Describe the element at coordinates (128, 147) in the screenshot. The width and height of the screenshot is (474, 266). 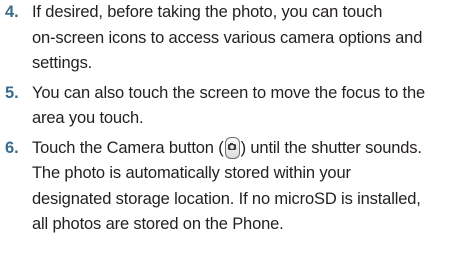
I see `step-text-fragment: Touch the Camera button (` at that location.